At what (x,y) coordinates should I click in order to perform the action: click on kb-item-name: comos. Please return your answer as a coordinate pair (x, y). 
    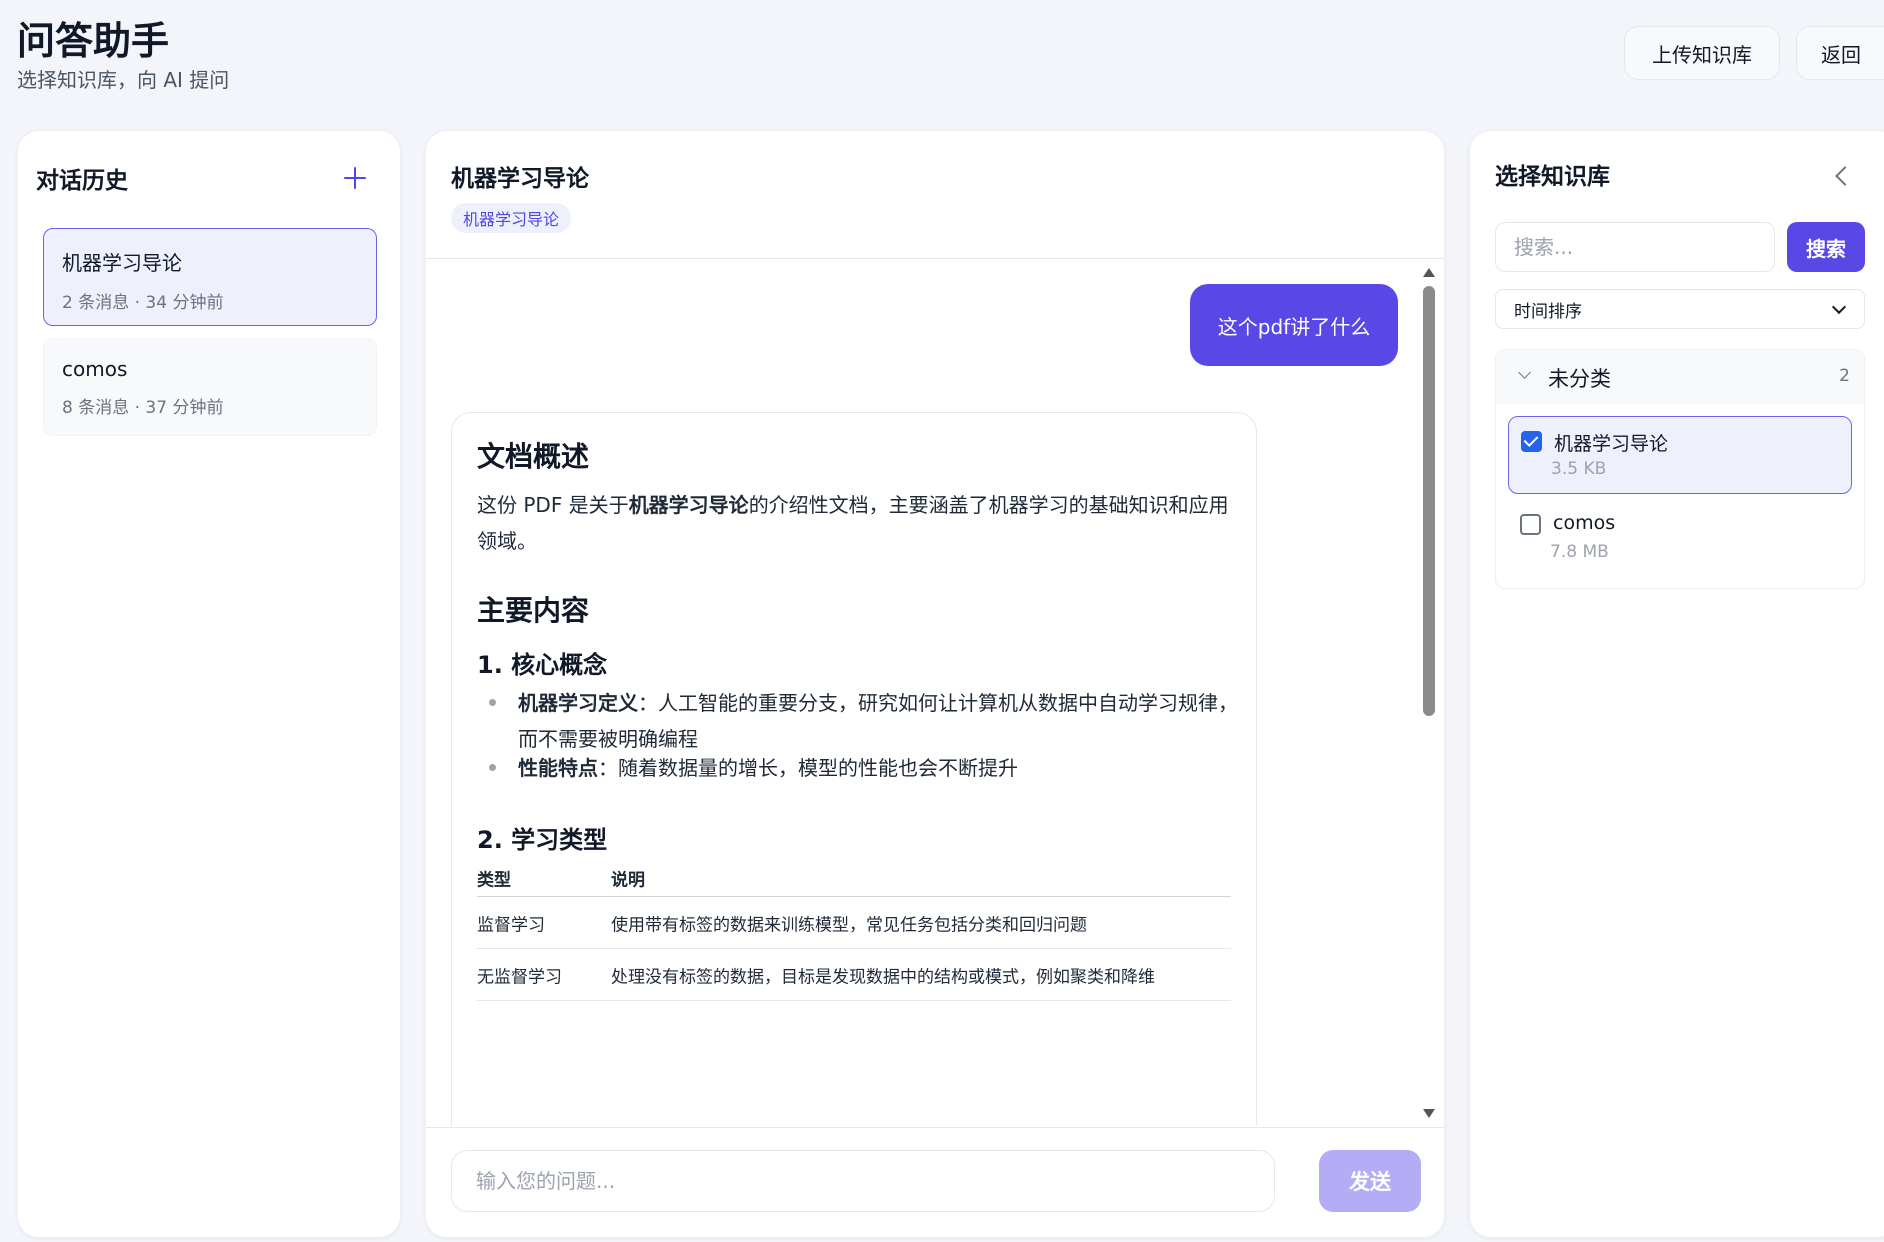
    Looking at the image, I should click on (1584, 523).